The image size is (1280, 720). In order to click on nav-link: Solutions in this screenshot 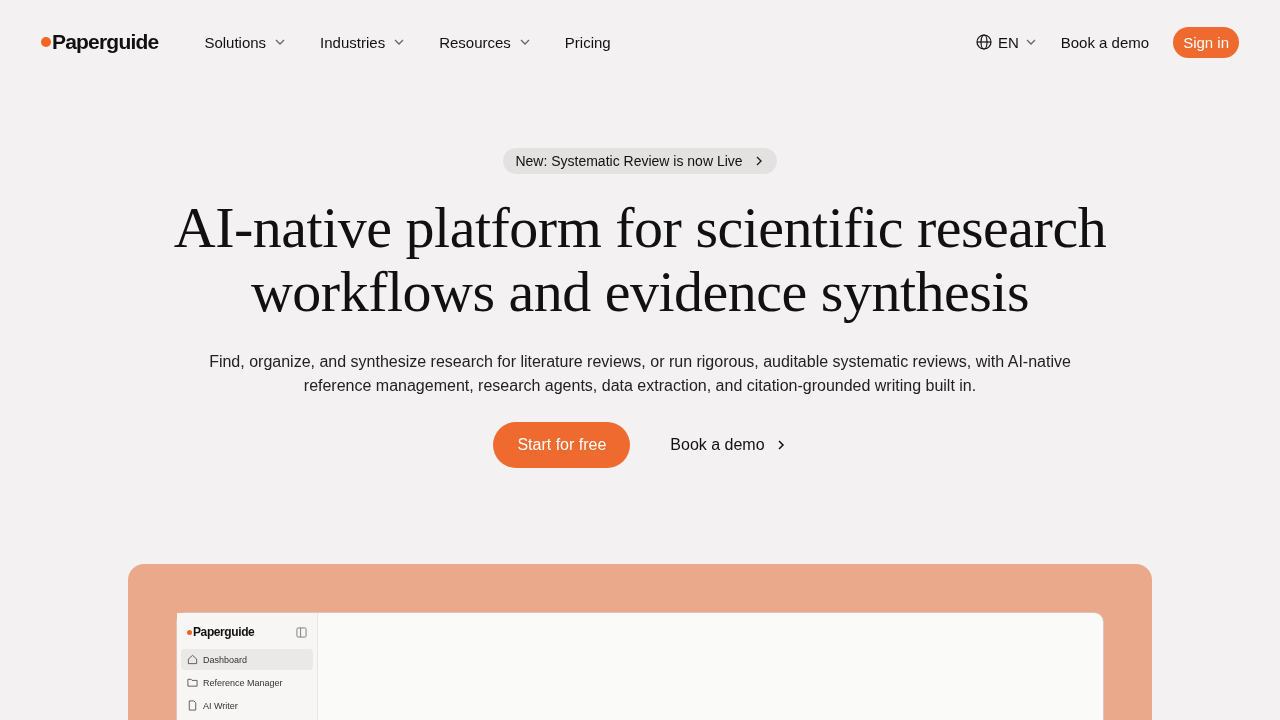, I will do `click(245, 42)`.